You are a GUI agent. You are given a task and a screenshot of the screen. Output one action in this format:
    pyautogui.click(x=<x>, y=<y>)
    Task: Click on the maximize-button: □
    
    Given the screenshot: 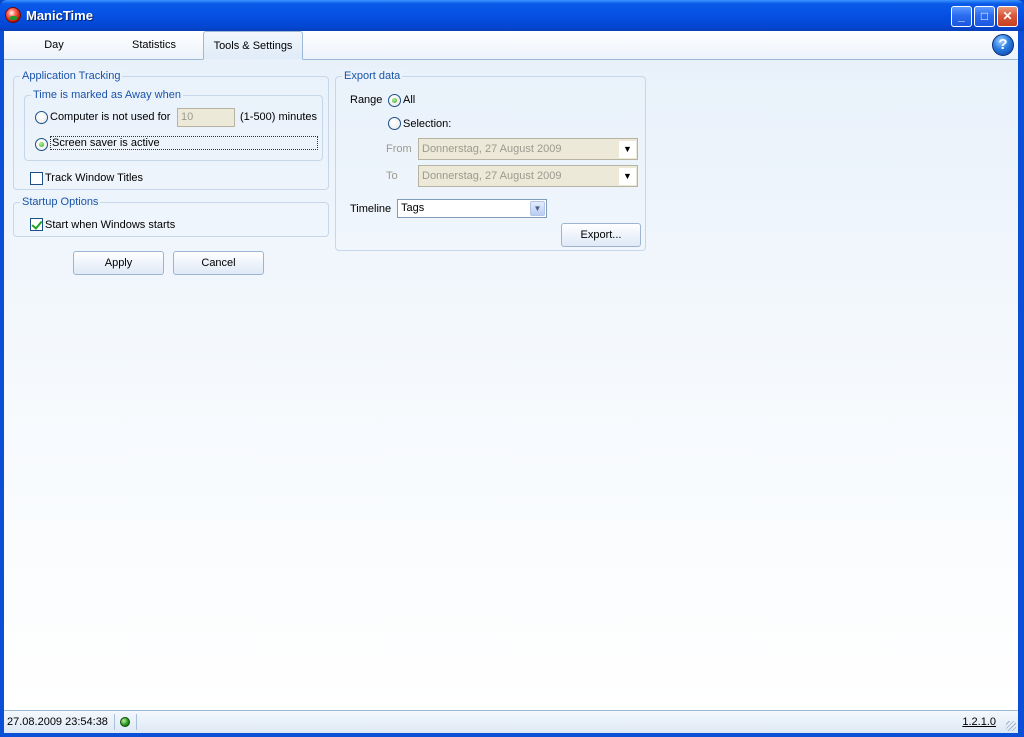 What is the action you would take?
    pyautogui.click(x=984, y=16)
    